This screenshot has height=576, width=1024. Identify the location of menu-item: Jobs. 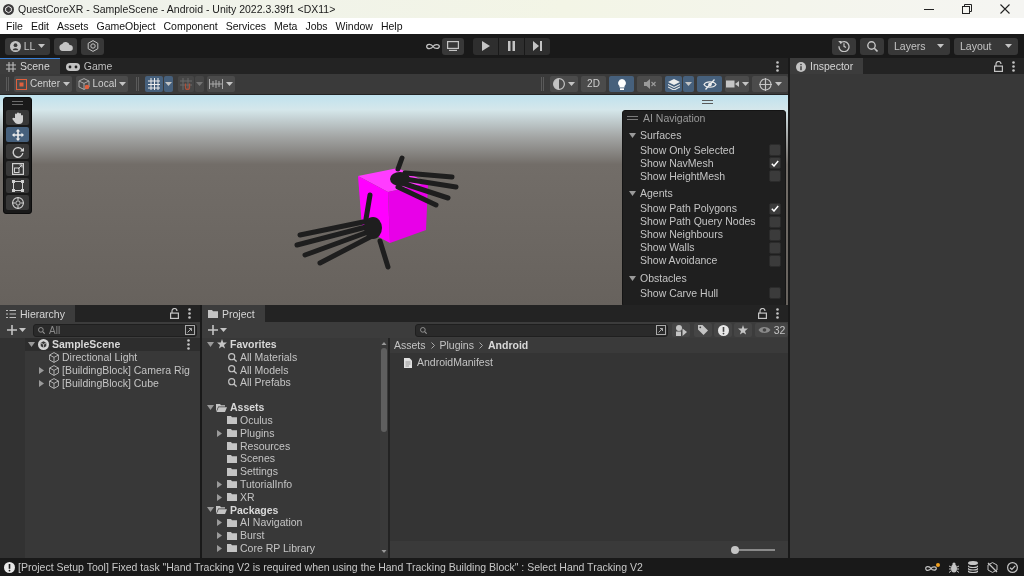
(316, 26).